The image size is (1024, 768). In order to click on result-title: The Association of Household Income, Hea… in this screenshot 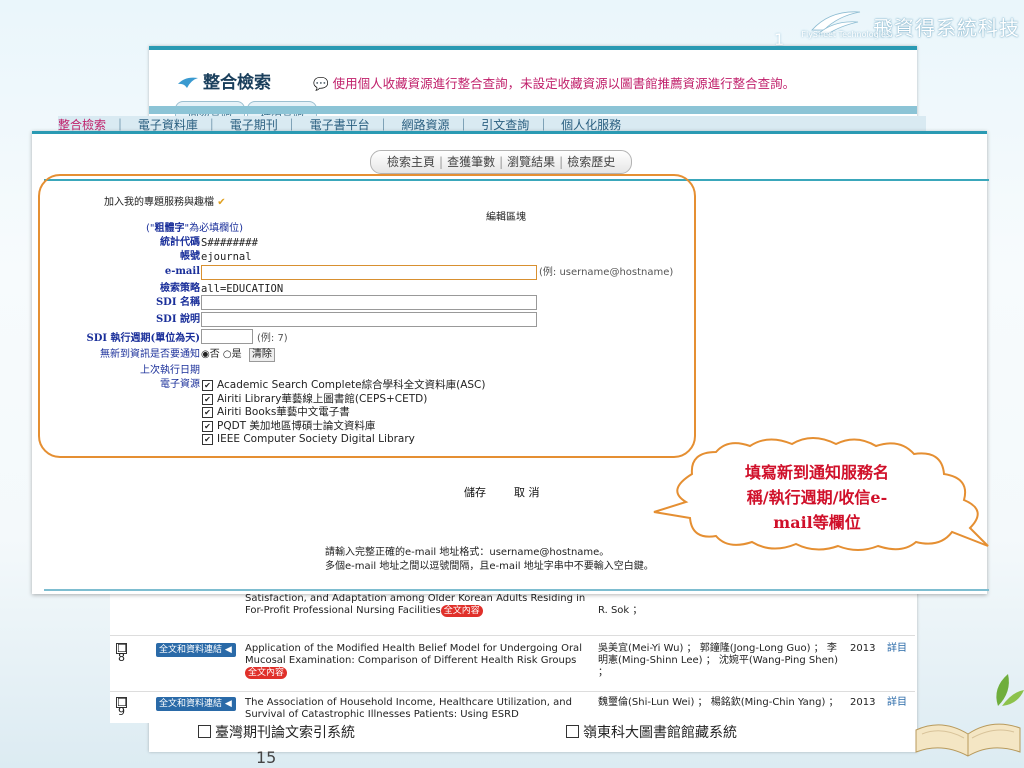, I will do `click(417, 709)`.